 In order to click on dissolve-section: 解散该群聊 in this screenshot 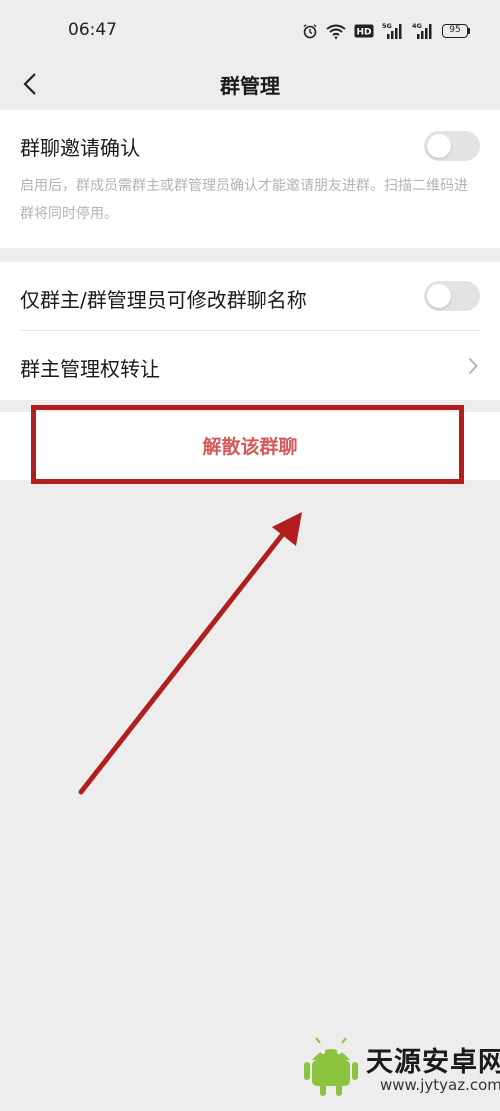, I will do `click(250, 446)`.